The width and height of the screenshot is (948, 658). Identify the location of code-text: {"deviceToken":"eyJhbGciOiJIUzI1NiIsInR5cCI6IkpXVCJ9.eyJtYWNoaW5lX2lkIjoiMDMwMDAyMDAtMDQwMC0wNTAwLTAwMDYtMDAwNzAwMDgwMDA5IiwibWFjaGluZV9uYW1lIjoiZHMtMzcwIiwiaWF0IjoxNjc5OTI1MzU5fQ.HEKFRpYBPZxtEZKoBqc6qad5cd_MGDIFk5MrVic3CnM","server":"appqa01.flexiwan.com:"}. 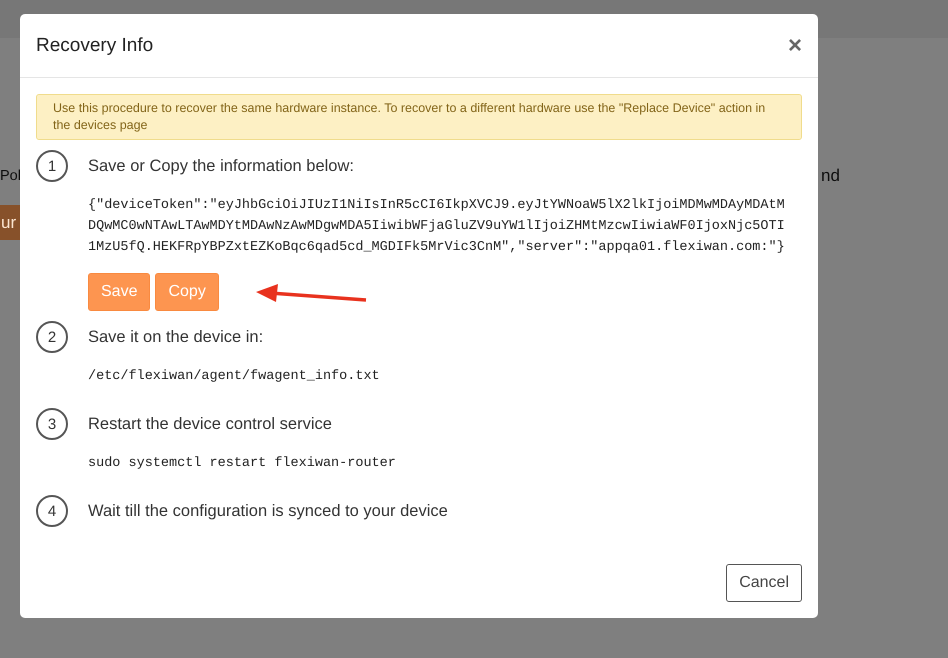
(437, 227).